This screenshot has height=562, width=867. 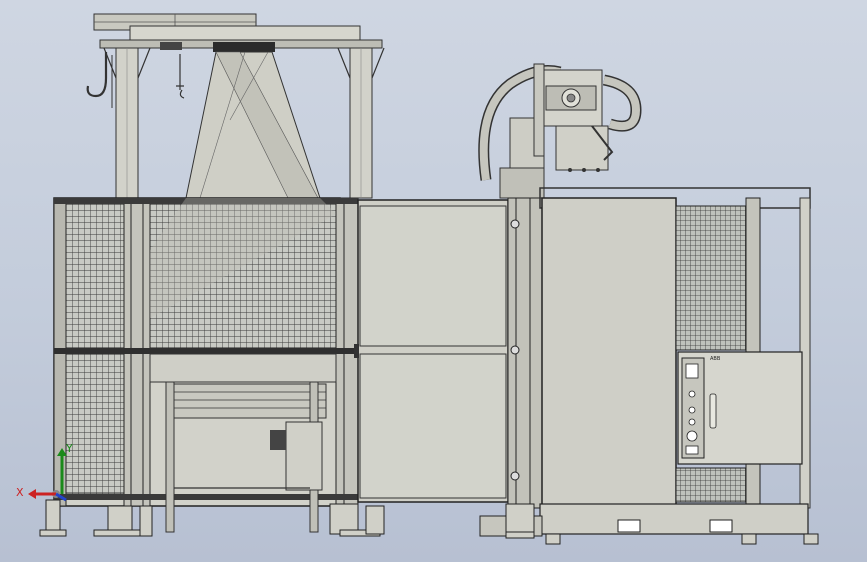 I want to click on robot-arm-icon, so click(x=560, y=132).